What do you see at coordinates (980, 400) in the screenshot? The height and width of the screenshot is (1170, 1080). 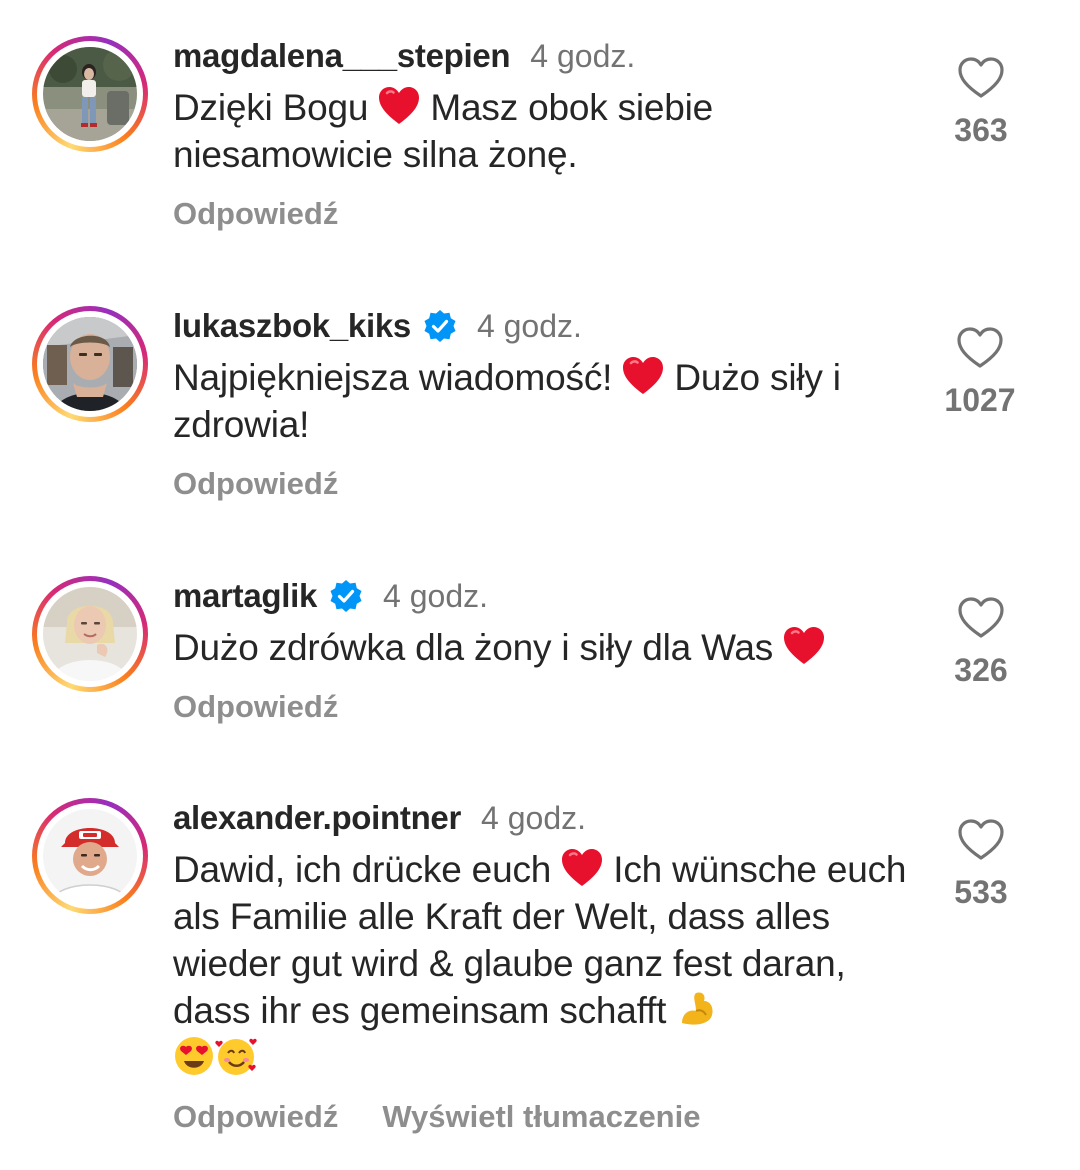 I see `like-count: 1027` at bounding box center [980, 400].